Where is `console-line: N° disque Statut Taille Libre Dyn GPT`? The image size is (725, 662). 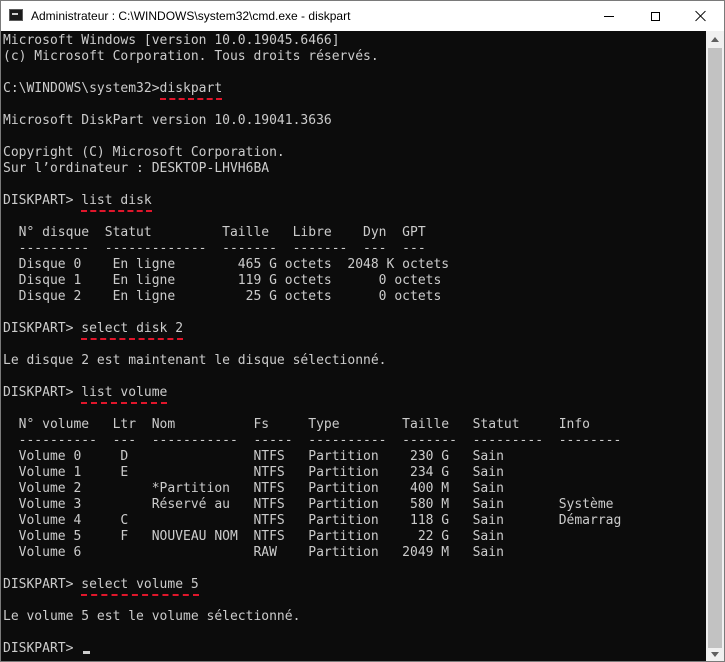
console-line: N° disque Statut Taille Libre Dyn GPT is located at coordinates (214, 233).